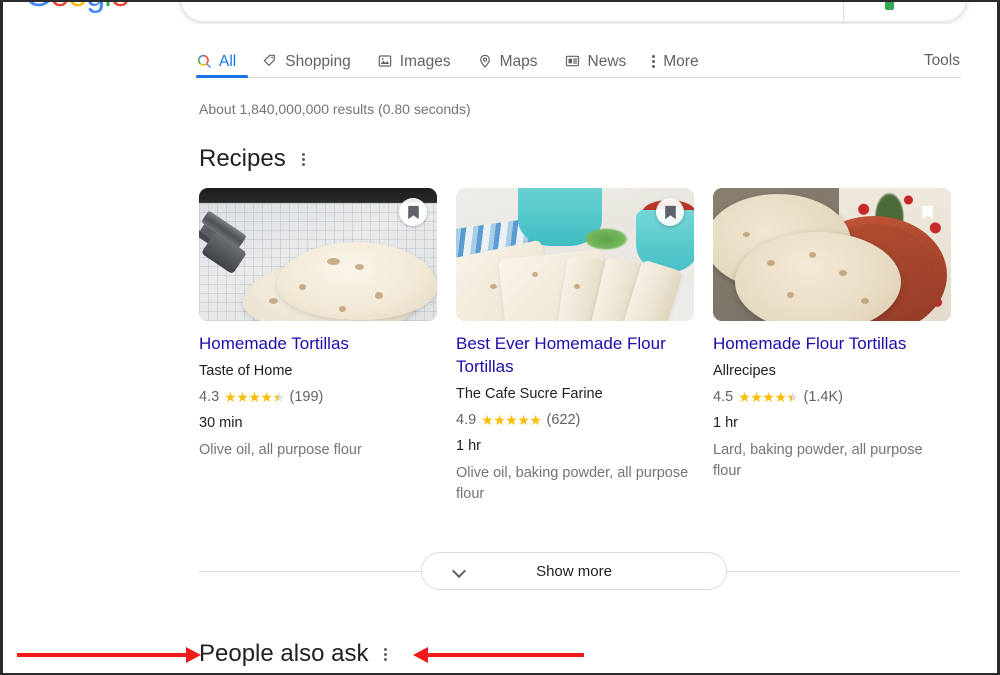 This screenshot has width=1000, height=675. What do you see at coordinates (563, 420) in the screenshot?
I see `review-count: (622)` at bounding box center [563, 420].